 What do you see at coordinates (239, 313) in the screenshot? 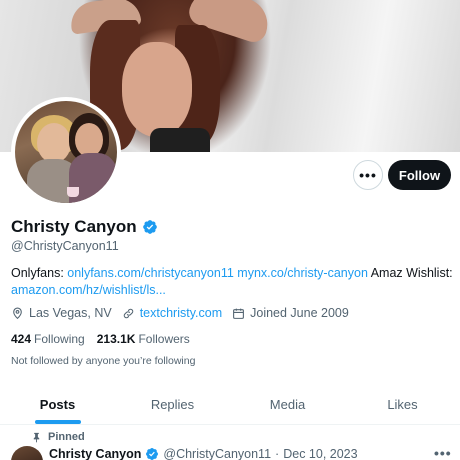
I see `calendar-icon` at bounding box center [239, 313].